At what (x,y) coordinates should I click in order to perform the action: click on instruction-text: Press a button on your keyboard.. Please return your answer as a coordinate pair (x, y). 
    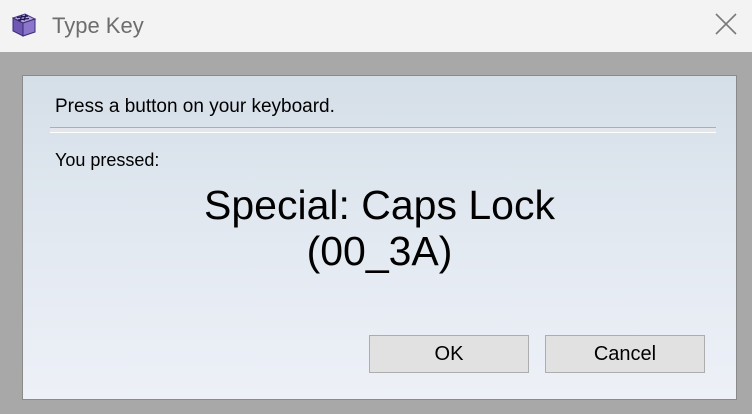
    Looking at the image, I should click on (195, 106).